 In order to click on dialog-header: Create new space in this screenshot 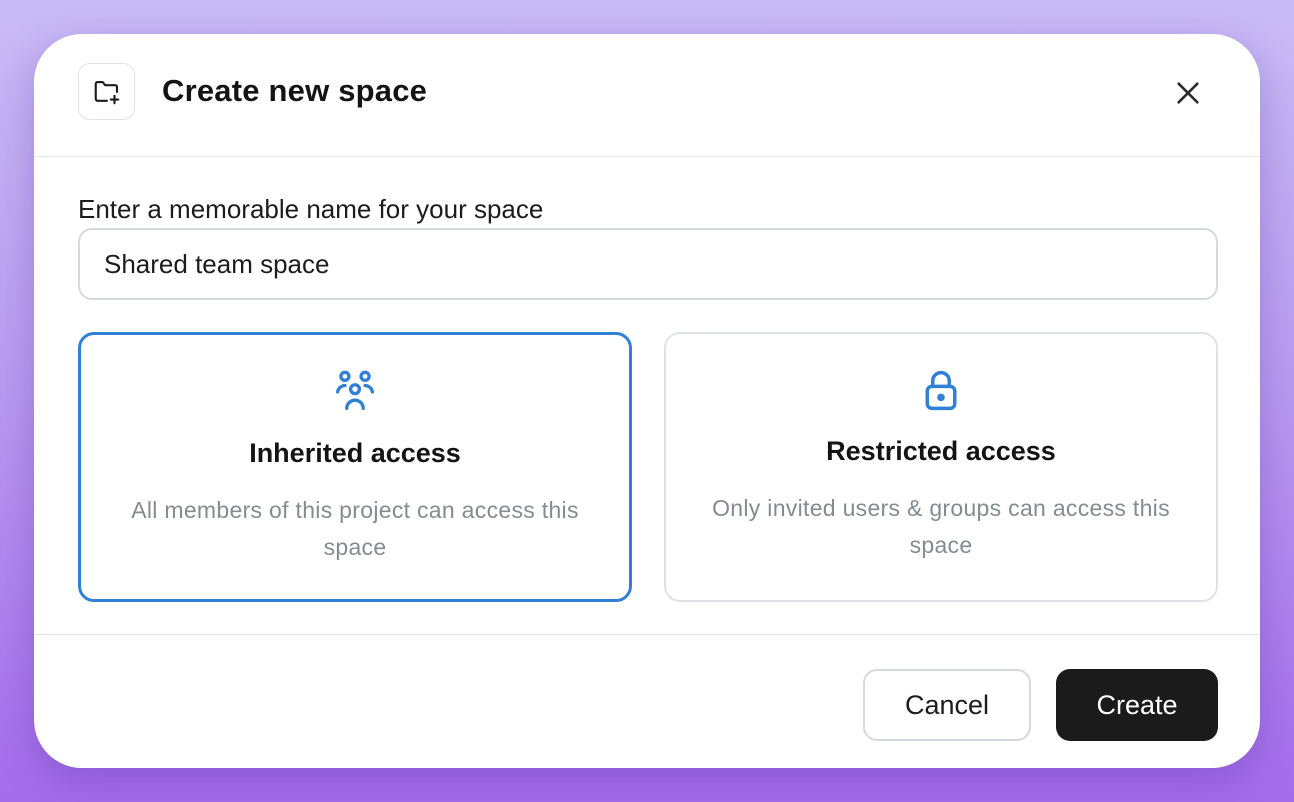, I will do `click(647, 95)`.